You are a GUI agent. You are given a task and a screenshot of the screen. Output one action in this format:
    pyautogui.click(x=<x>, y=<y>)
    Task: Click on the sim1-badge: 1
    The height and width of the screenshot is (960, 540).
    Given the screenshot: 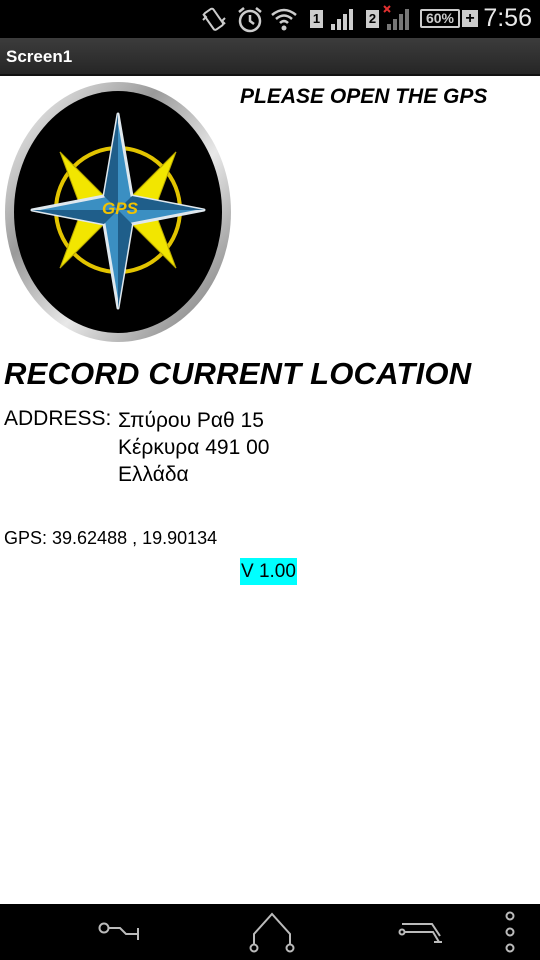 What is the action you would take?
    pyautogui.click(x=316, y=19)
    